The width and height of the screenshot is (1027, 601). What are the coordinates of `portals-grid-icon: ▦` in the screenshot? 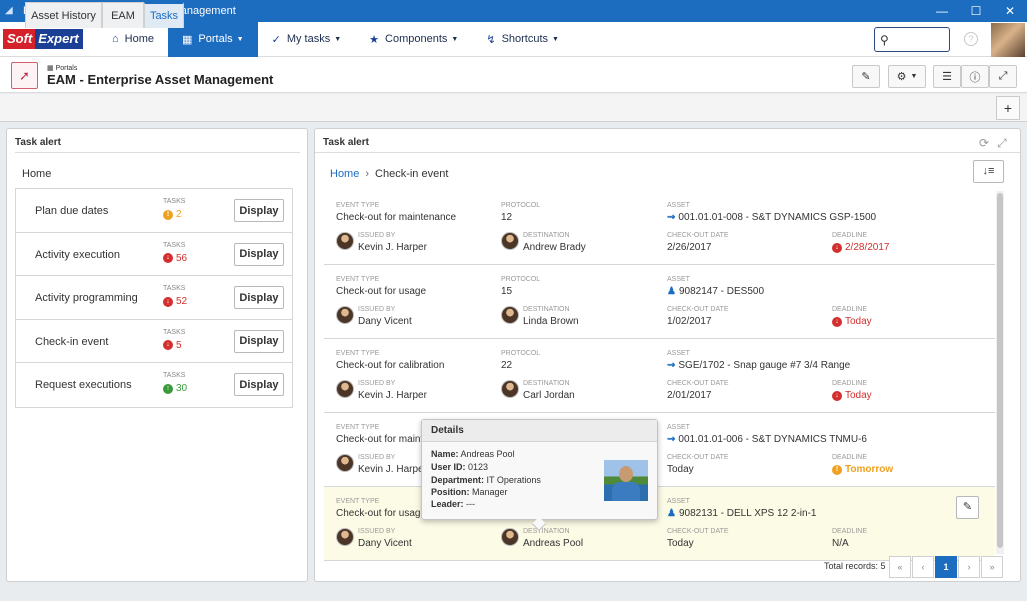 It's located at (187, 39).